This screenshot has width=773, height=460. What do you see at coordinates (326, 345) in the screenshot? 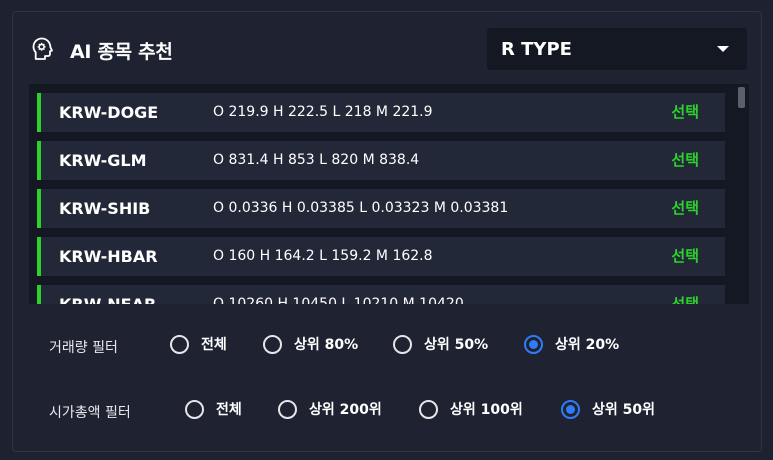
I see `radio-label: 상위 80%` at bounding box center [326, 345].